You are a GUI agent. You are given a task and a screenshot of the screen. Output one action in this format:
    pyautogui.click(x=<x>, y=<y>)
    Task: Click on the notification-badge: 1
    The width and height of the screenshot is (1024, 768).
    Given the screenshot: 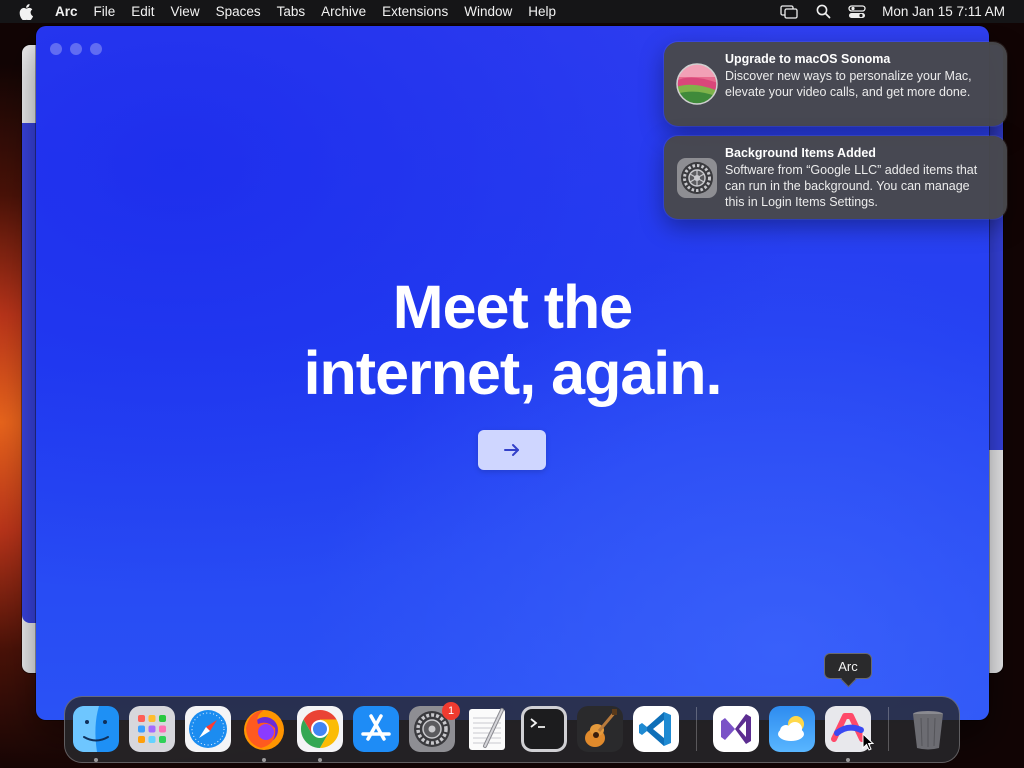 What is the action you would take?
    pyautogui.click(x=451, y=711)
    